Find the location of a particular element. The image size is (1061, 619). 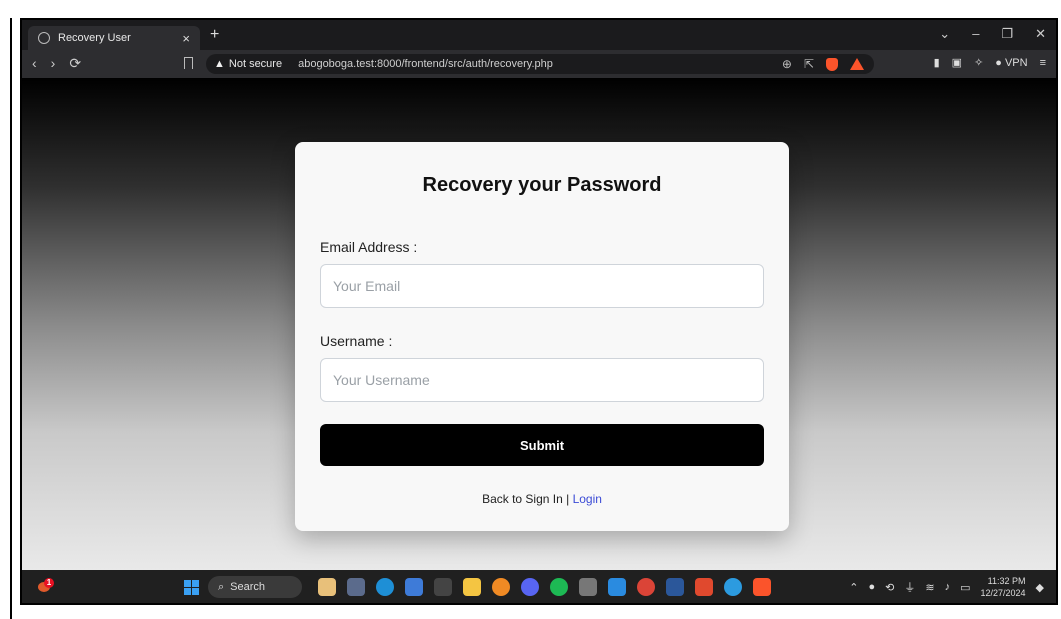

taskbar-apps is located at coordinates (544, 587).